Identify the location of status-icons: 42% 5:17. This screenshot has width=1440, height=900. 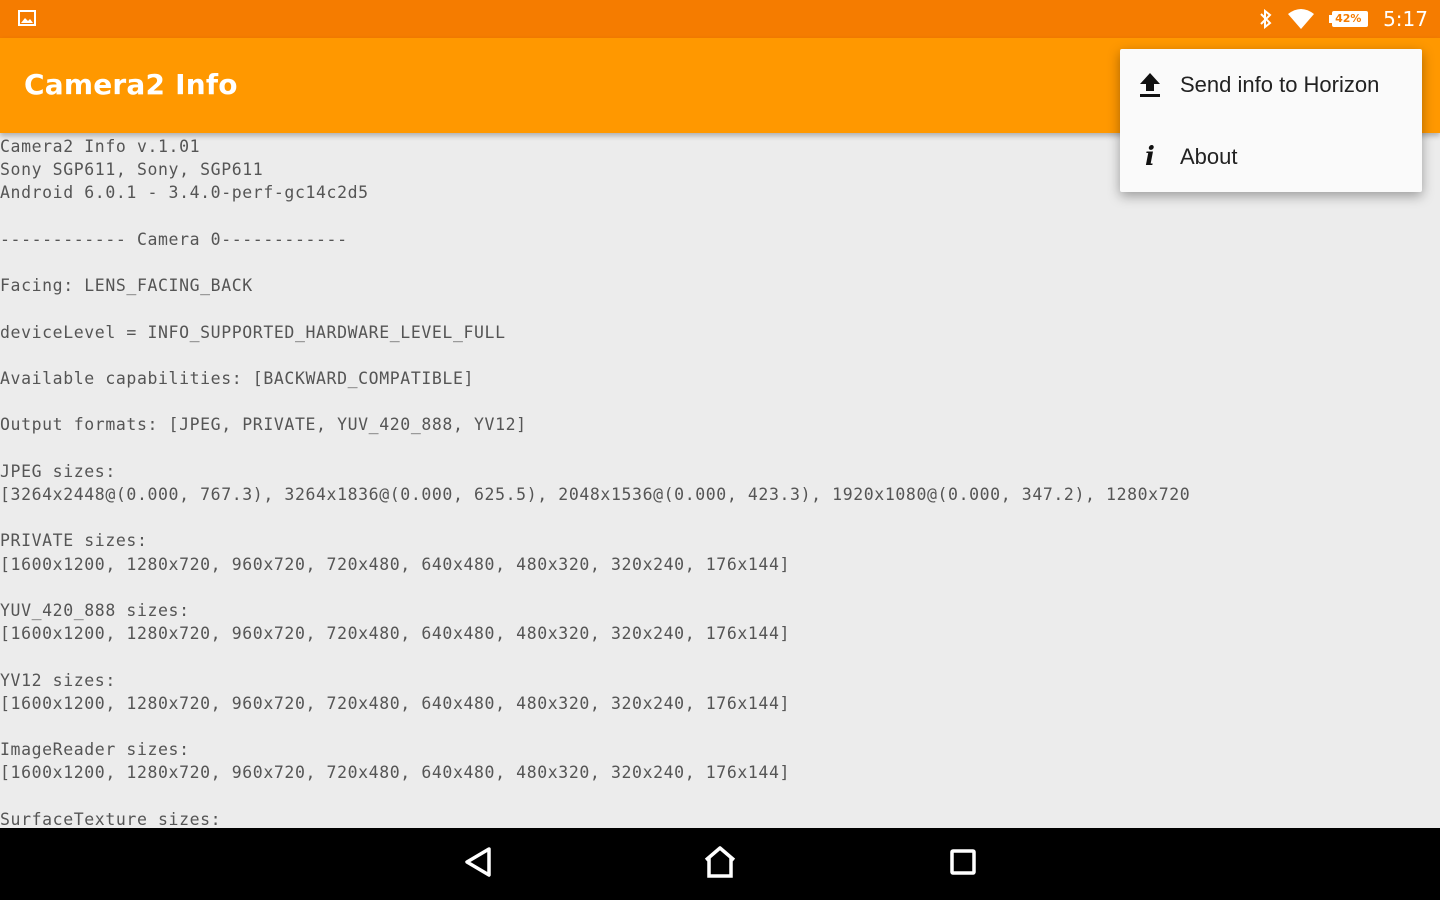
(1343, 19).